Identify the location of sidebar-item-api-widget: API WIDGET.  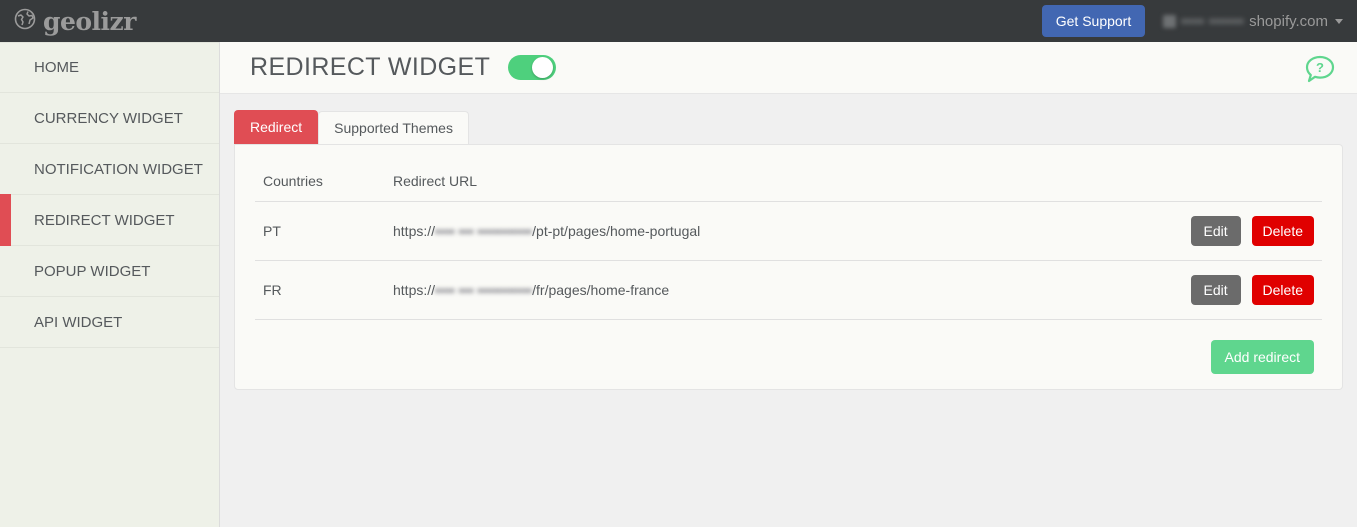
(109, 322).